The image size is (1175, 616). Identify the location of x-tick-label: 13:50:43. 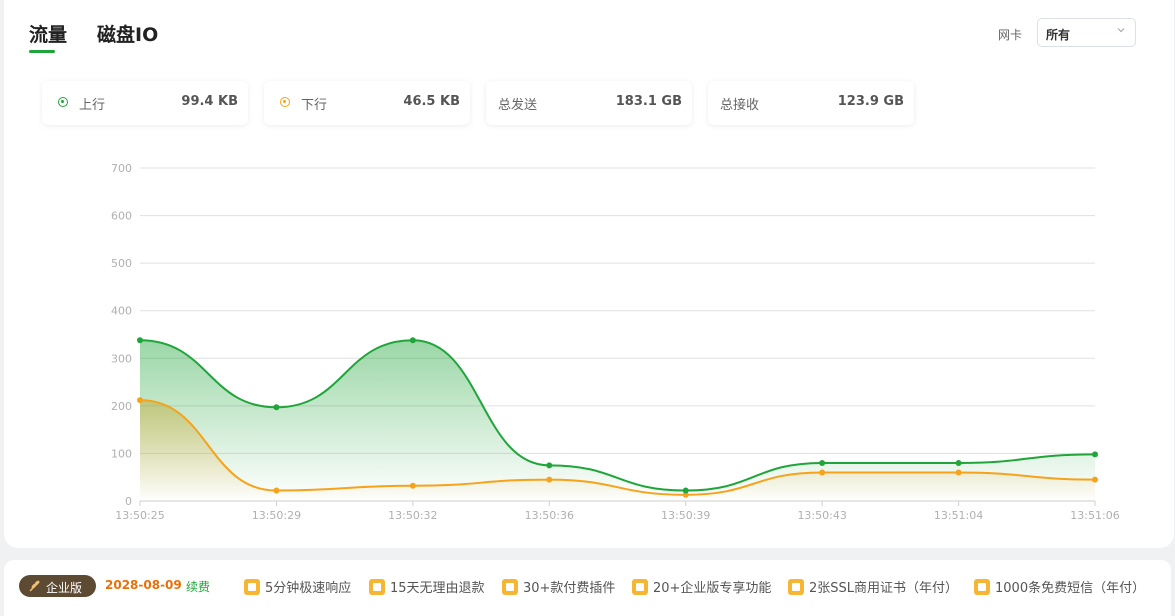
(821, 515).